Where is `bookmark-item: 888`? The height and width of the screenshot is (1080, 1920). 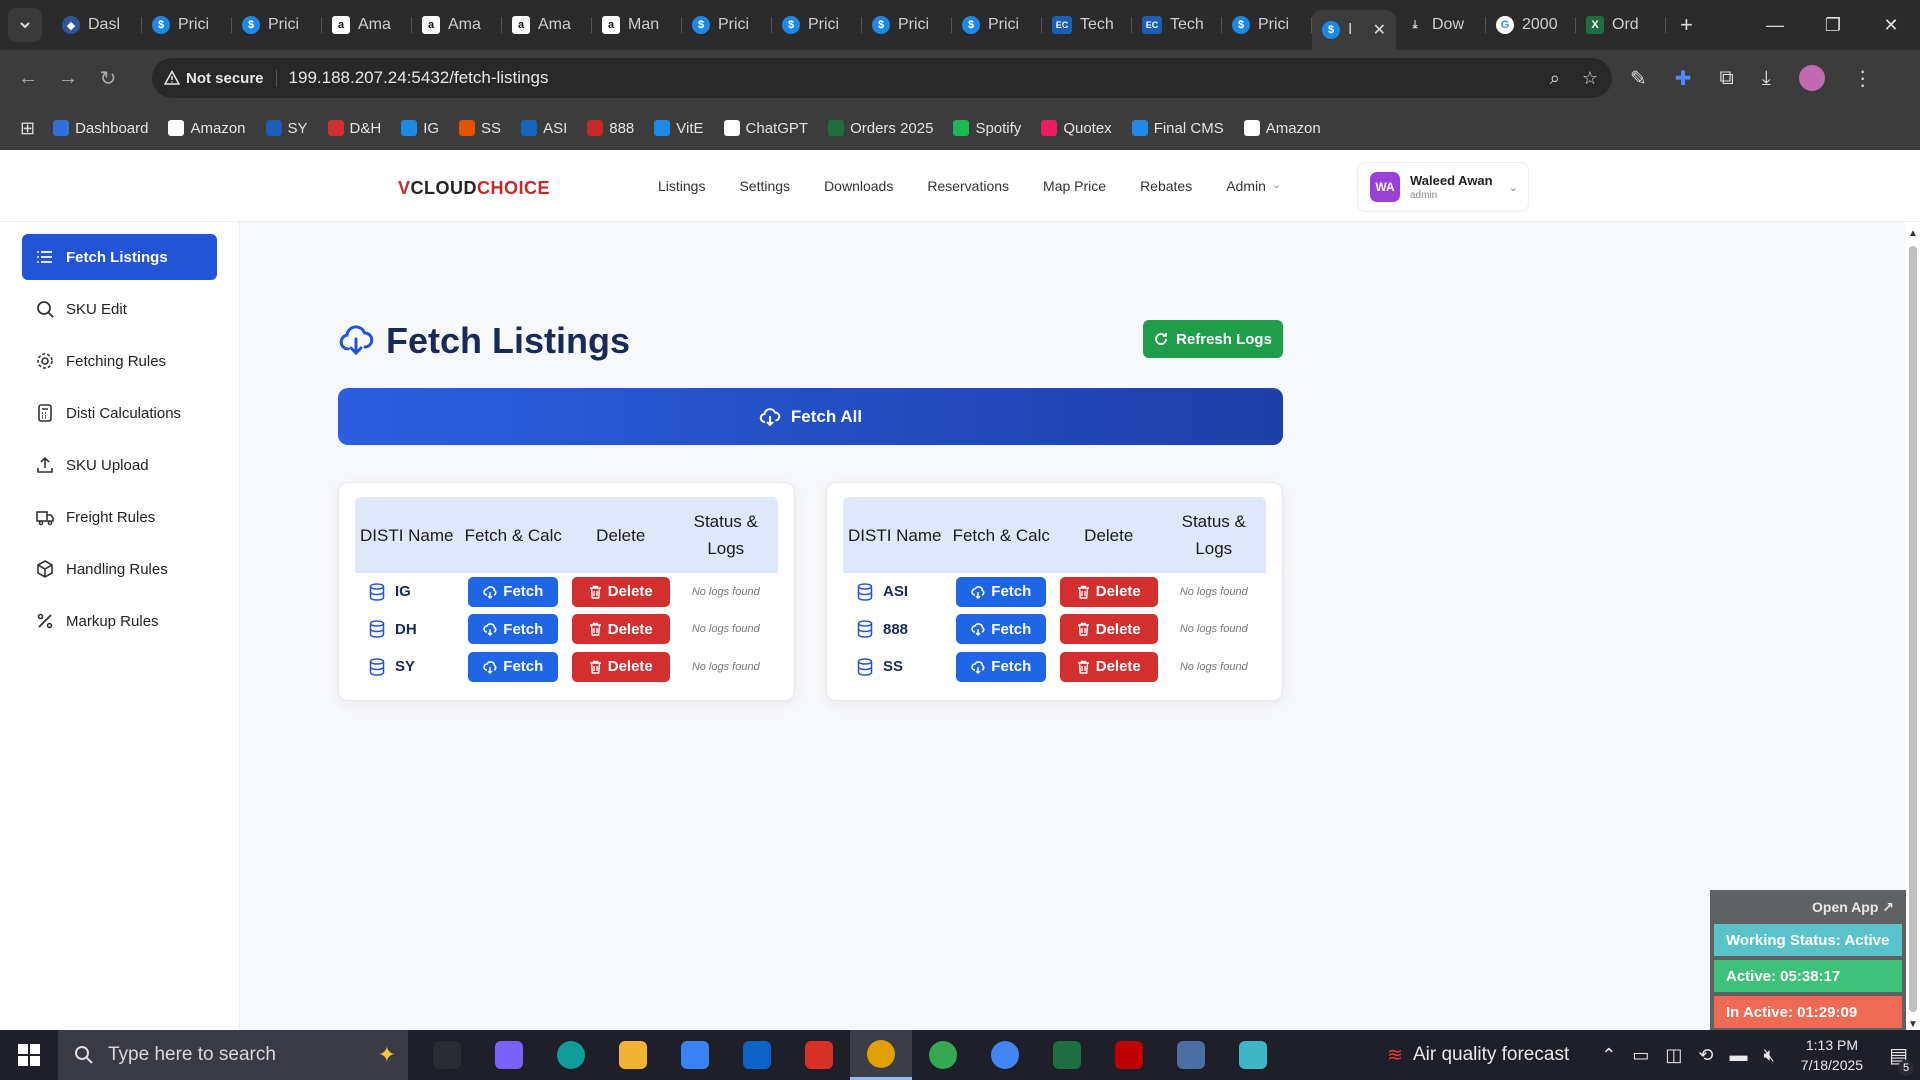 bookmark-item: 888 is located at coordinates (610, 128).